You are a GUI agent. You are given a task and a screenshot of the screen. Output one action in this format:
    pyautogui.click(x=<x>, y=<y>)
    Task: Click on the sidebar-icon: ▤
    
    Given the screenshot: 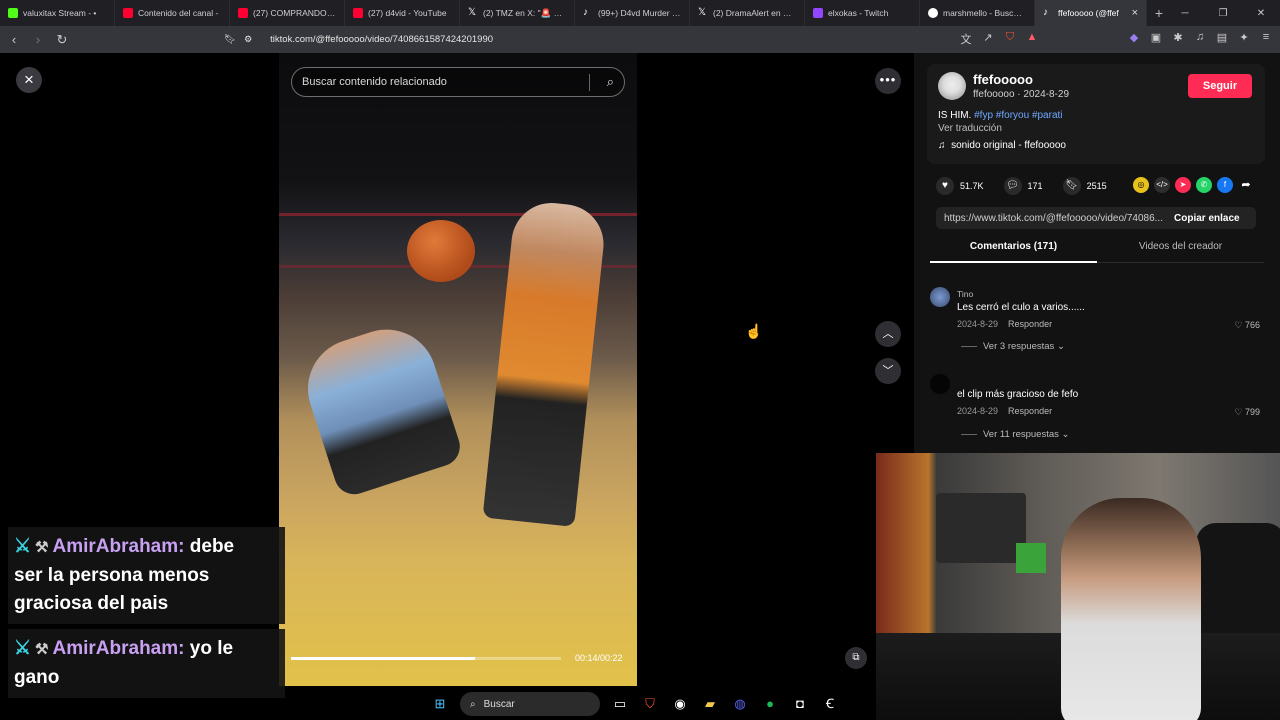 What is the action you would take?
    pyautogui.click(x=1222, y=39)
    